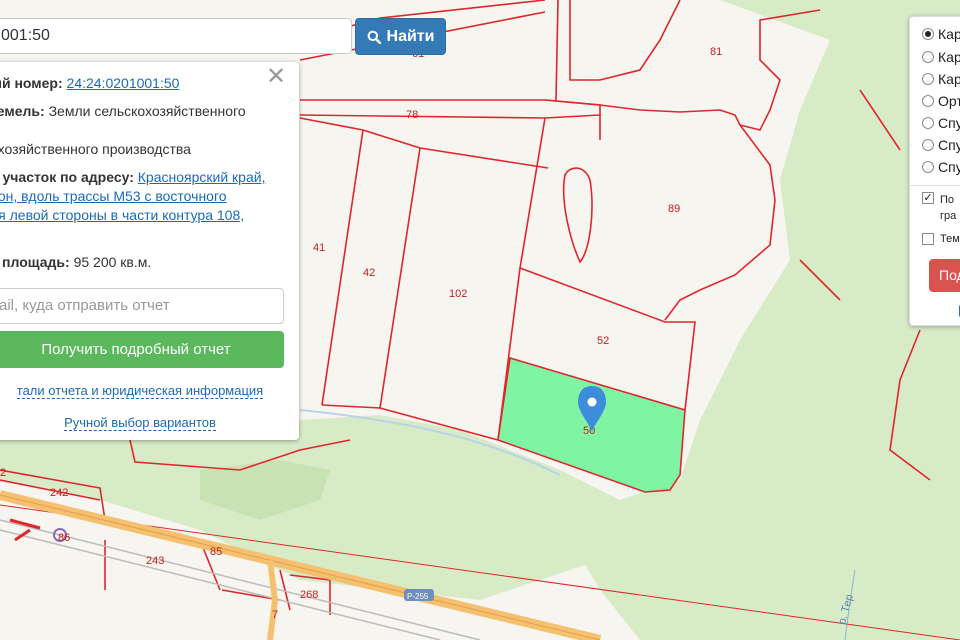  I want to click on land-category-label: земель:, so click(22, 111).